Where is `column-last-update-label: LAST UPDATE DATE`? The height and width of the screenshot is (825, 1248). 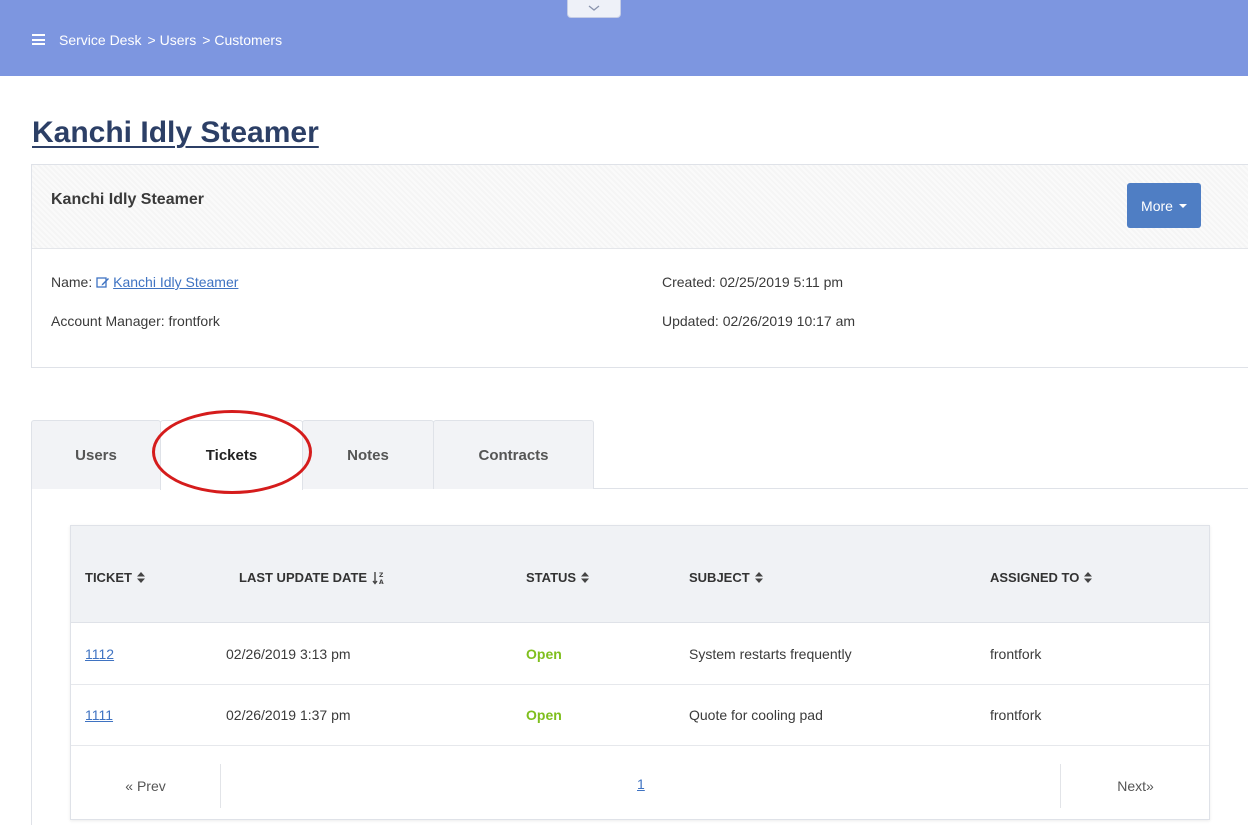
column-last-update-label: LAST UPDATE DATE is located at coordinates (303, 577).